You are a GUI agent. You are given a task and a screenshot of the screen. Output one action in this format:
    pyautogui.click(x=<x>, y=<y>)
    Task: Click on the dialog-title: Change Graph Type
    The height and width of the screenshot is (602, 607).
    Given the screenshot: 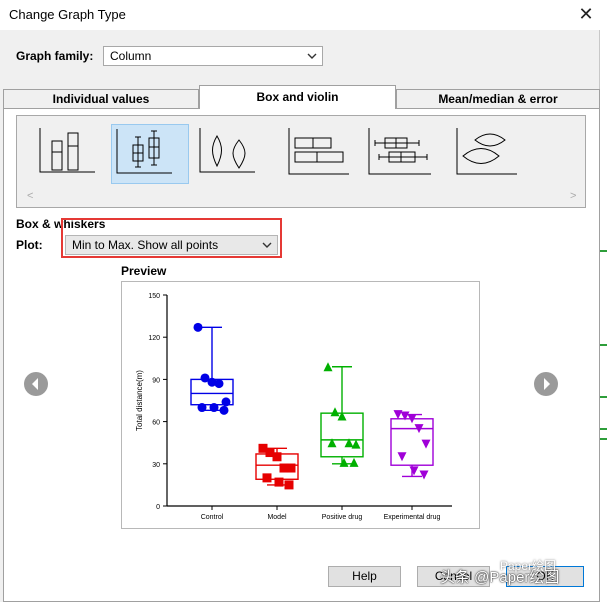 What is the action you would take?
    pyautogui.click(x=67, y=14)
    